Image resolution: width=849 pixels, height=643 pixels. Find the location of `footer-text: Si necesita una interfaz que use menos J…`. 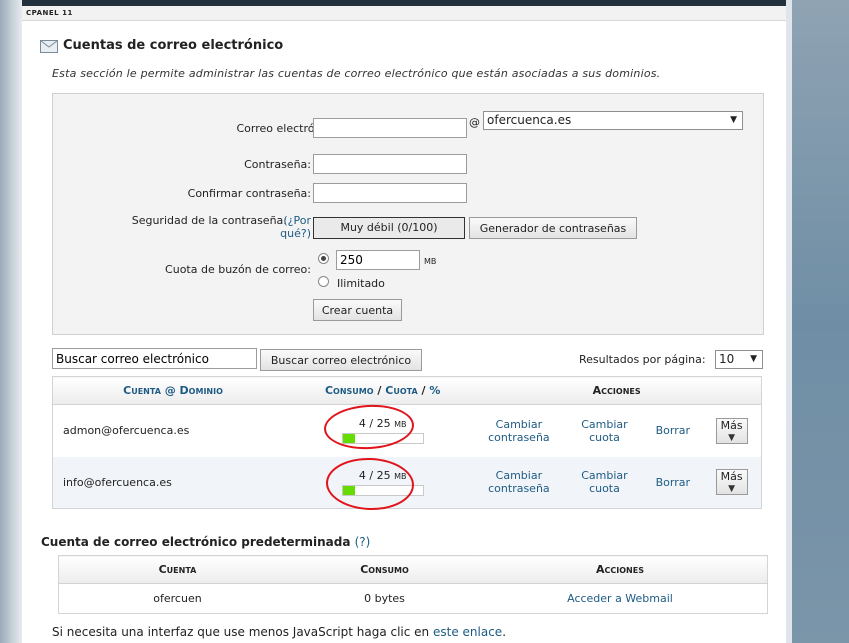

footer-text: Si necesita una interfaz que use menos J… is located at coordinates (242, 632).